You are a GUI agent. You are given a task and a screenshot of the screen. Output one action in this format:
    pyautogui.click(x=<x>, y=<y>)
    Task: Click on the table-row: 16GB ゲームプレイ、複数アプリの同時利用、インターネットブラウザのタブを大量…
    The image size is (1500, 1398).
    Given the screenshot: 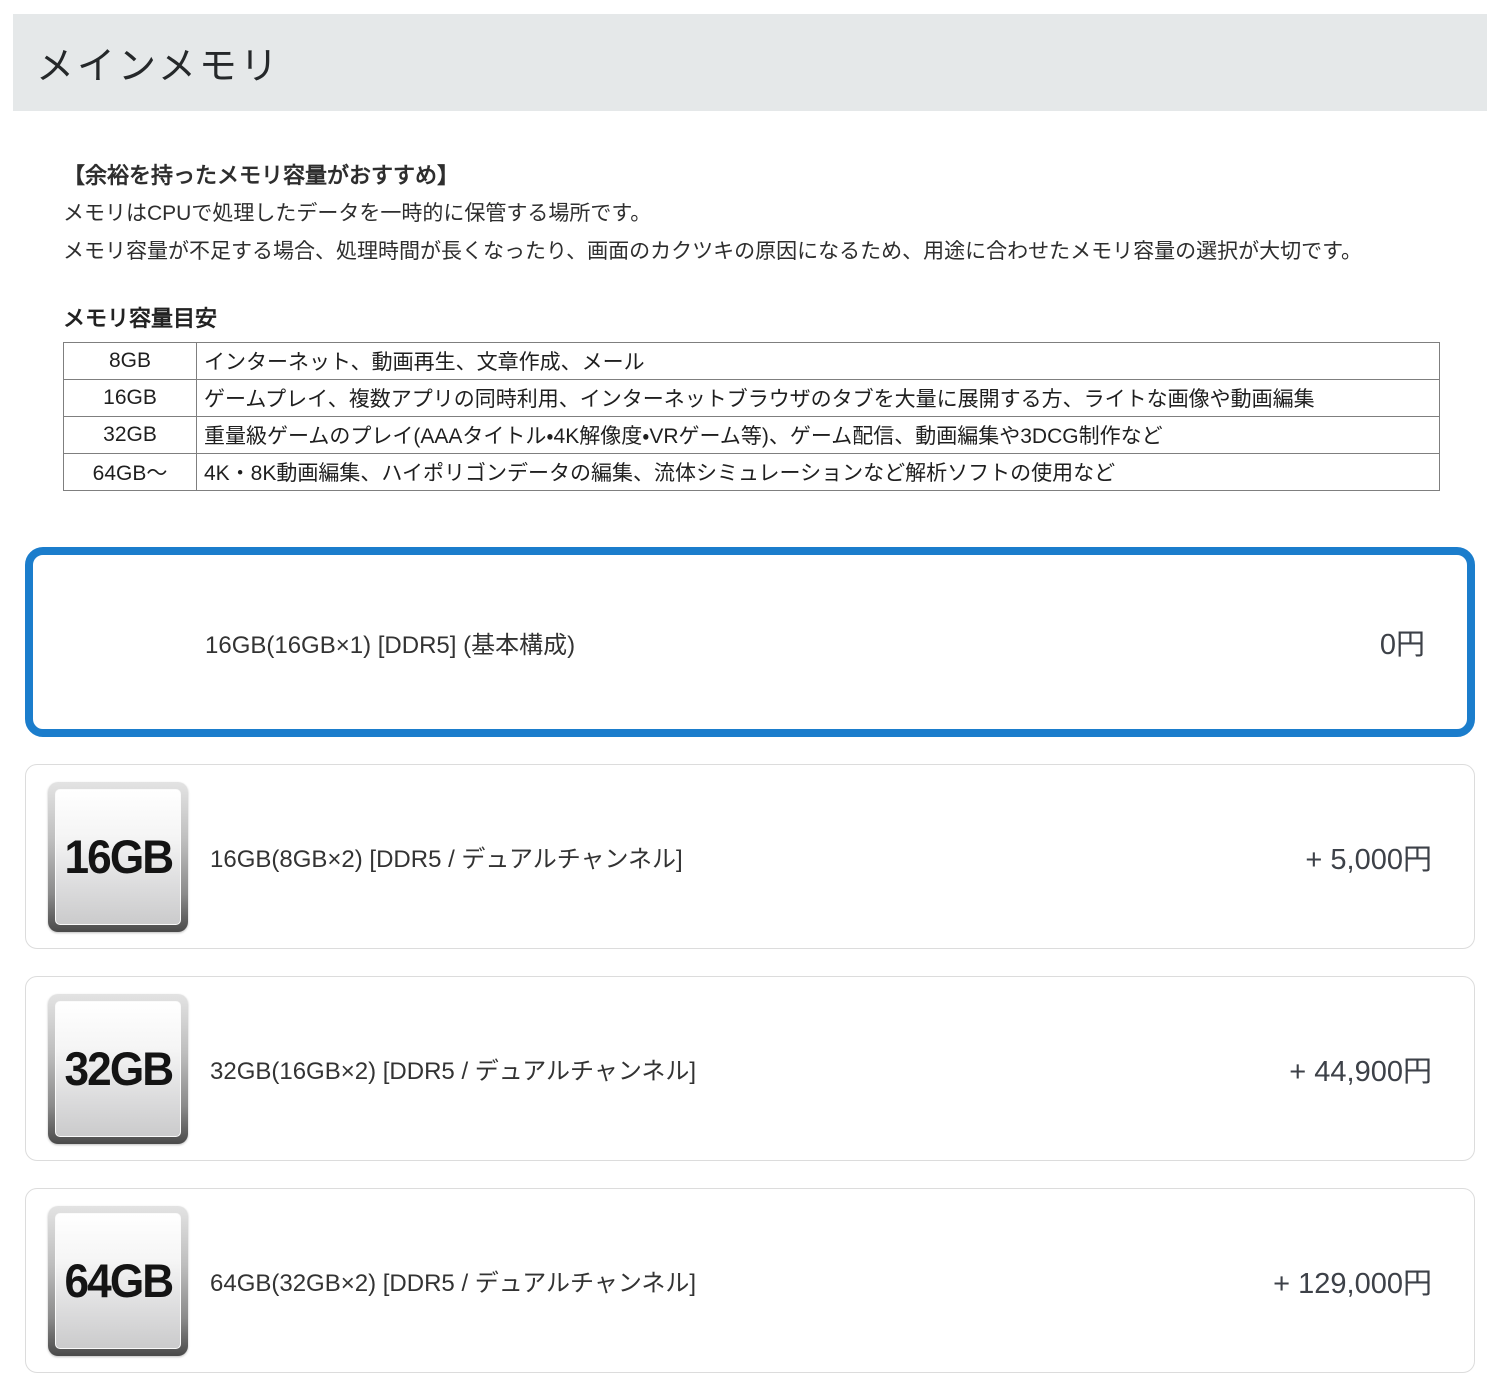 What is the action you would take?
    pyautogui.click(x=751, y=398)
    